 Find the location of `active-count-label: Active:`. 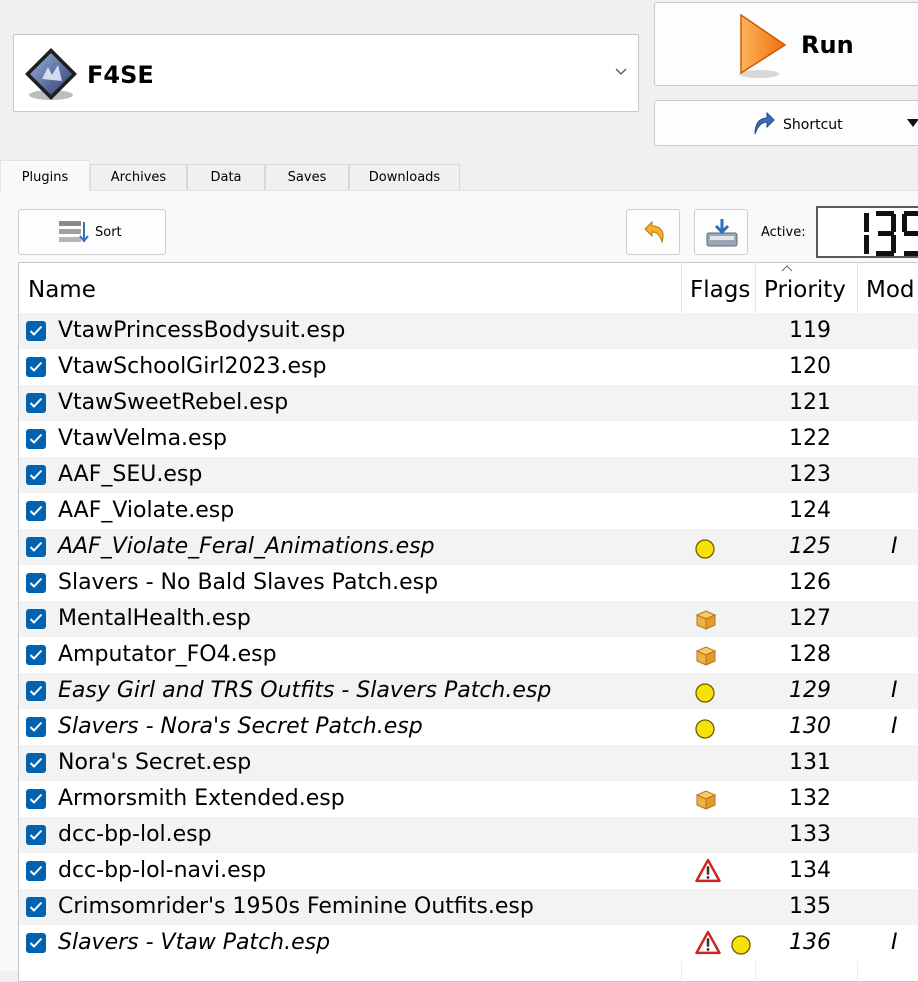

active-count-label: Active: is located at coordinates (783, 232).